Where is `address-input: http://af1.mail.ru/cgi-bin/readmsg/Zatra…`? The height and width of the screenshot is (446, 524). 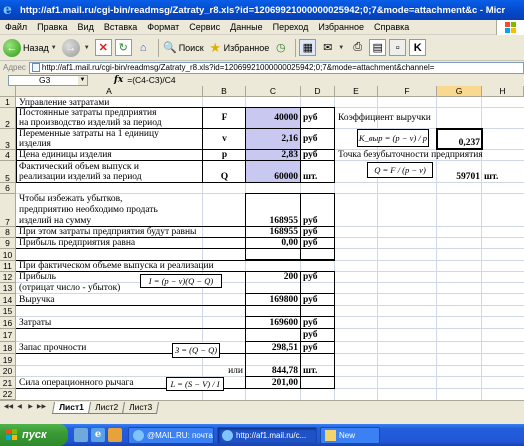
address-input: http://af1.mail.ru/cgi-bin/readmsg/Zatra… is located at coordinates (276, 67).